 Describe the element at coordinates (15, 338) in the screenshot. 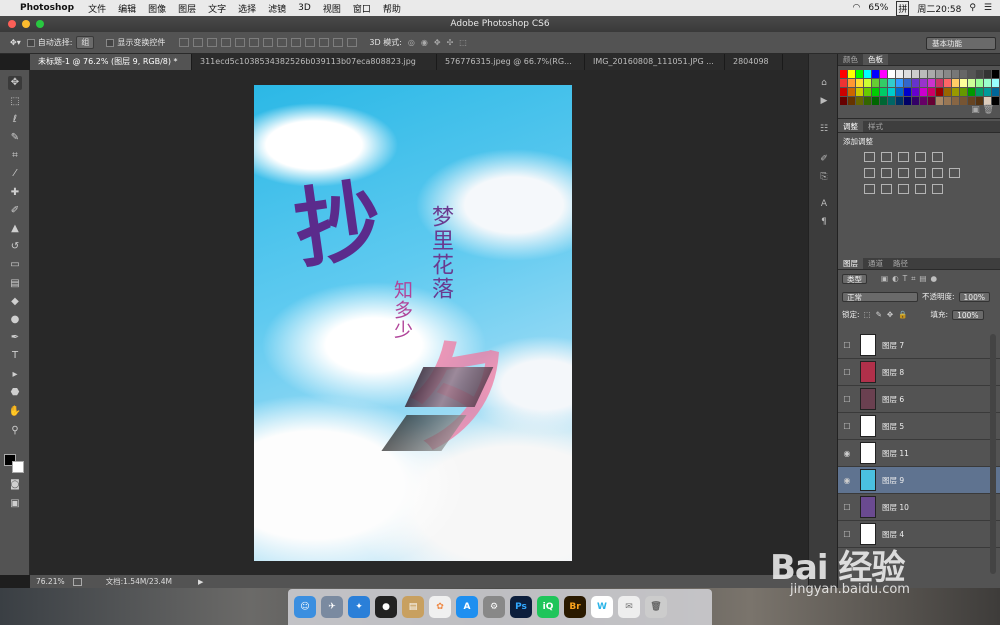

I see `pen-tool-icon: ✒` at that location.